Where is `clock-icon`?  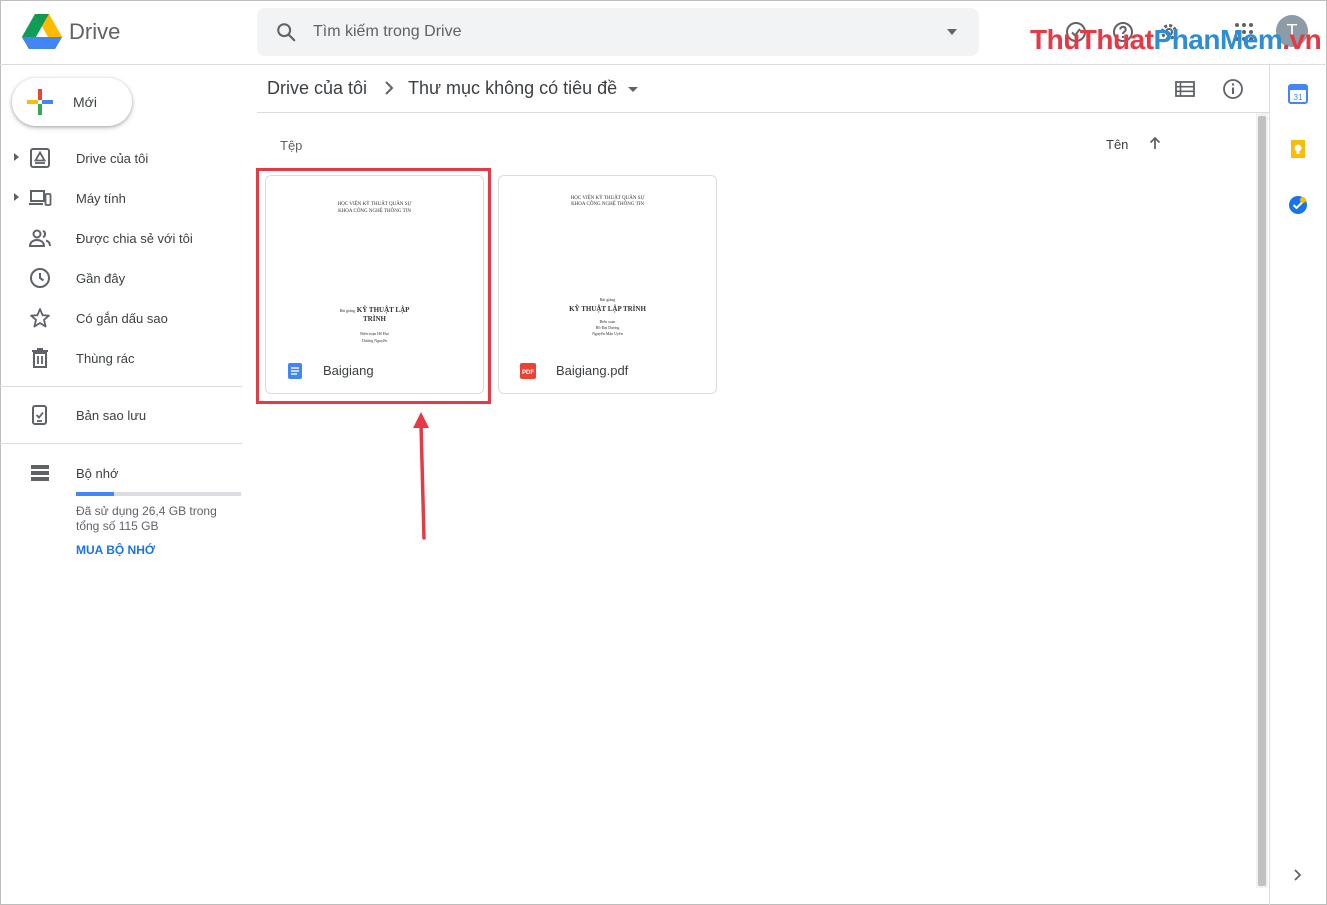 clock-icon is located at coordinates (40, 278).